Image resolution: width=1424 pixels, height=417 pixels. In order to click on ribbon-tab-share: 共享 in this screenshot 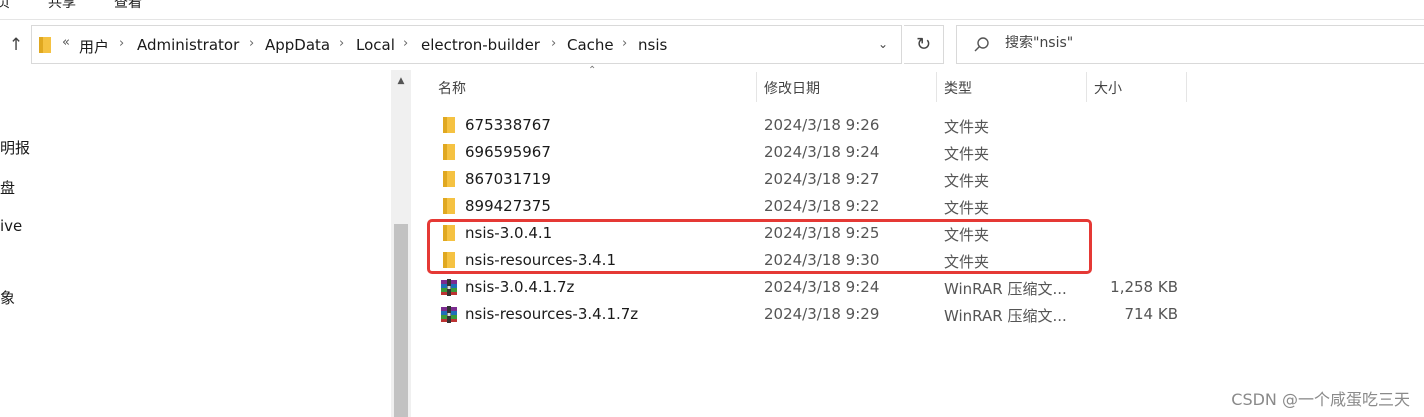, I will do `click(62, 6)`.